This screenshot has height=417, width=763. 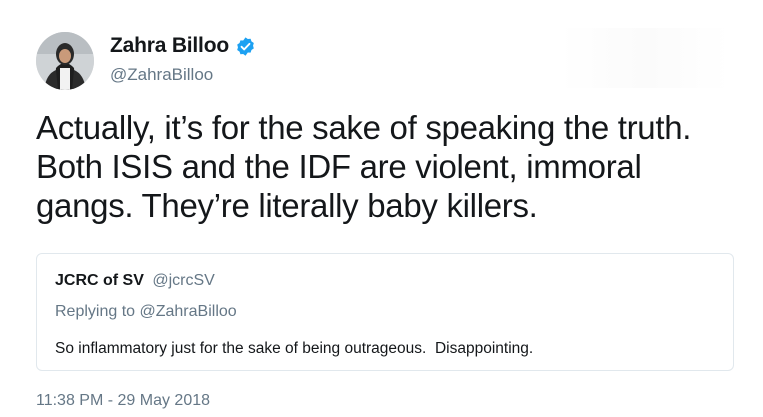 What do you see at coordinates (123, 401) in the screenshot?
I see `tweet-timestamp: 11:38 PM - 29 May 2018` at bounding box center [123, 401].